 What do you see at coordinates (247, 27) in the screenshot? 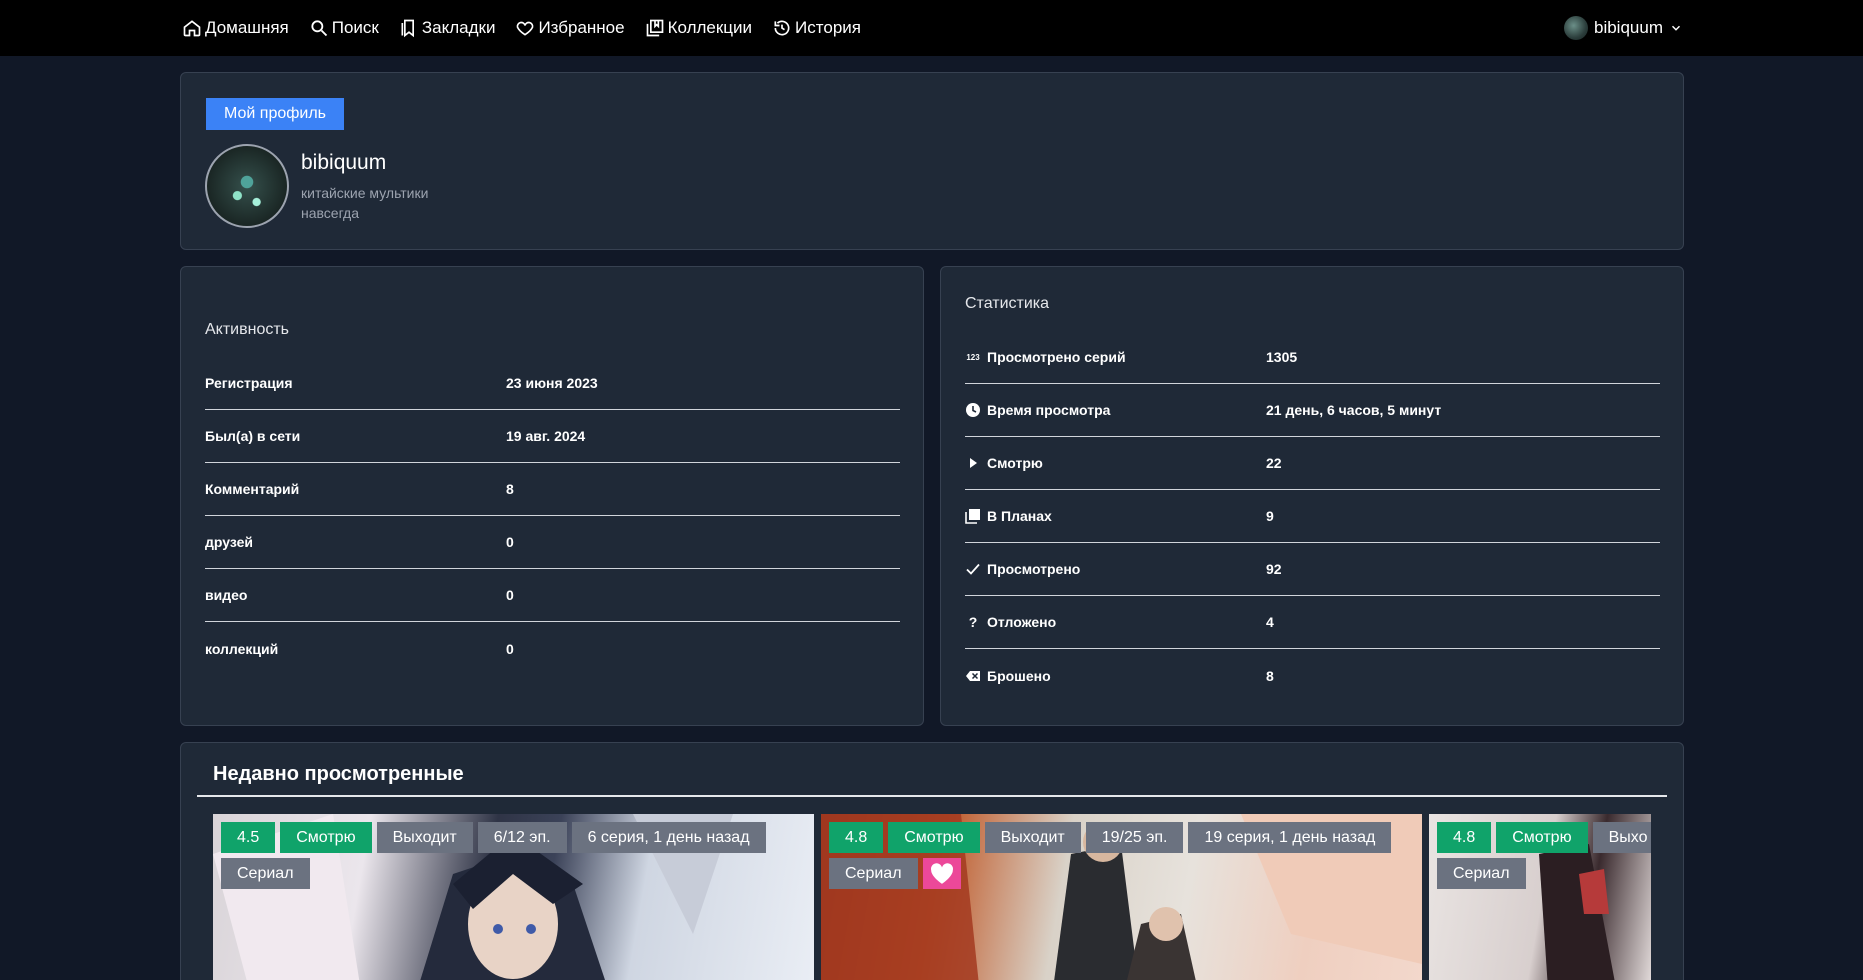
I see `nav-home-label: Домашняя` at bounding box center [247, 27].